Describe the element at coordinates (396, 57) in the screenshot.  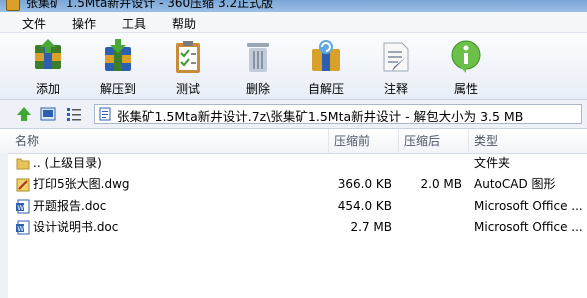
I see `comment-icon` at that location.